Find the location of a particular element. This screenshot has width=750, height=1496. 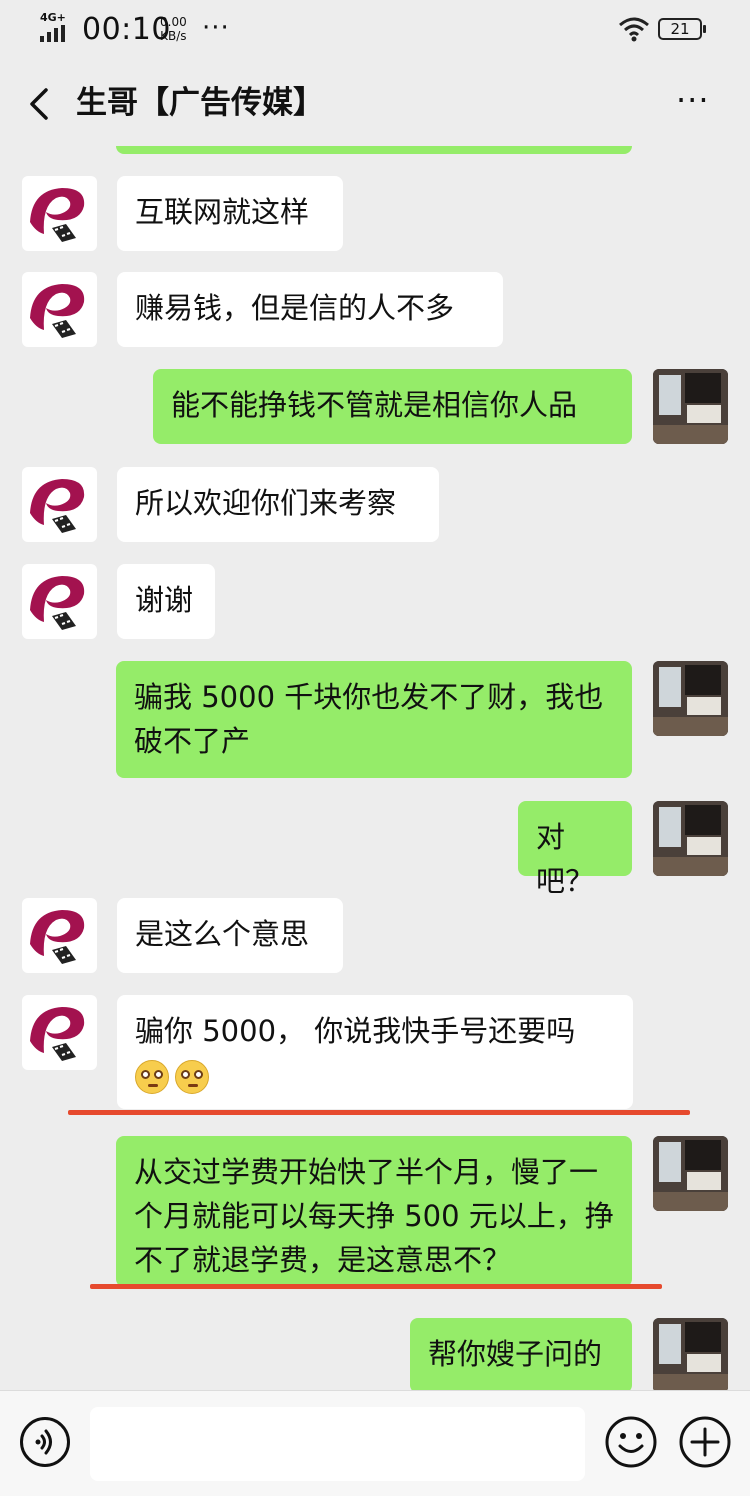

message-bubble: 是这么个意思 is located at coordinates (230, 935).